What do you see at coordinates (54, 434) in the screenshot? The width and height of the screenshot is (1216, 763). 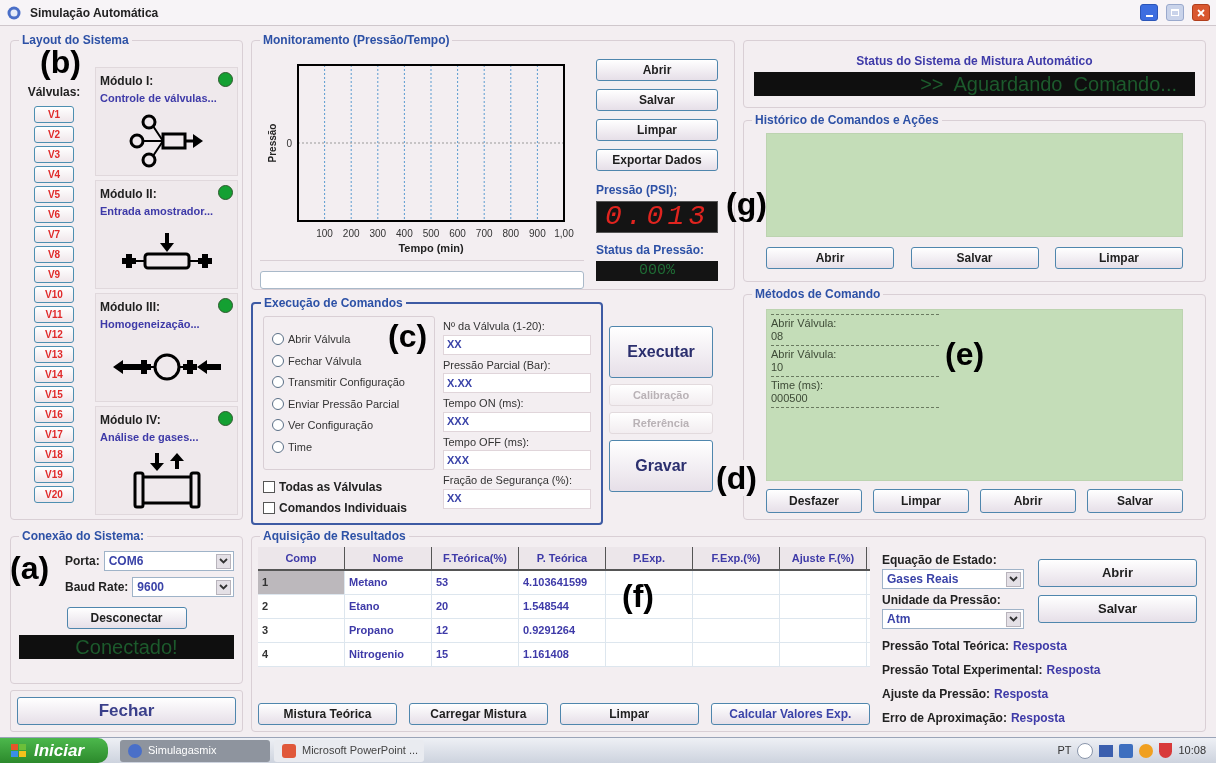 I see `valve-button: V17` at bounding box center [54, 434].